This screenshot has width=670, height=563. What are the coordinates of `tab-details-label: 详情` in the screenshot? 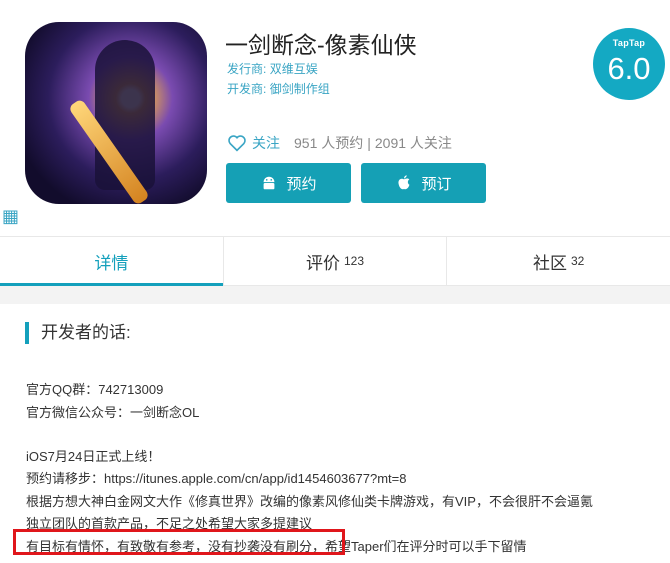 It's located at (111, 263).